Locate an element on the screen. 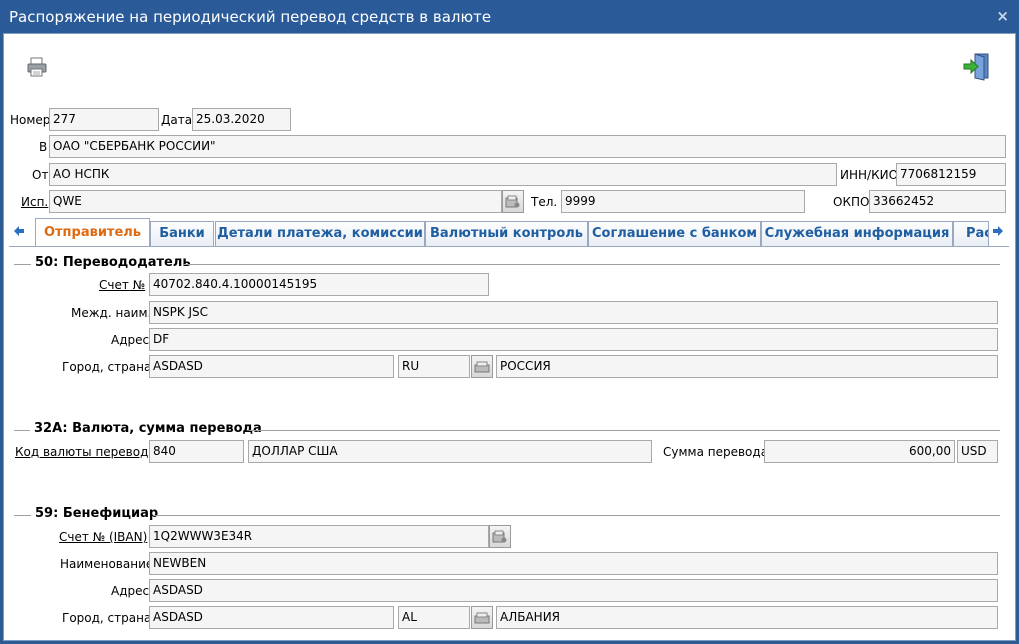 The image size is (1019, 644). sender-account-label: Счет № is located at coordinates (122, 285).